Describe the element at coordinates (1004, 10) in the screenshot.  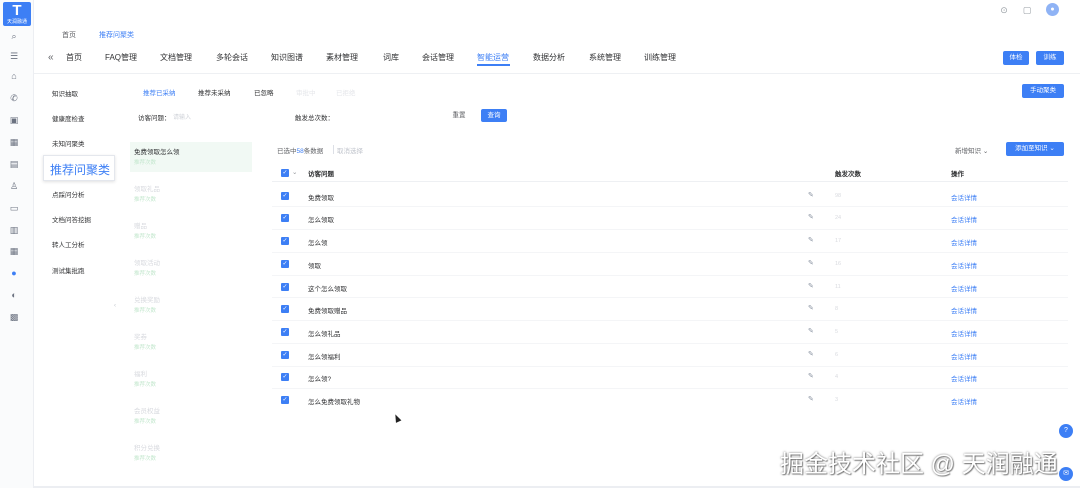
I see `settings-search-icon: ⊙` at that location.